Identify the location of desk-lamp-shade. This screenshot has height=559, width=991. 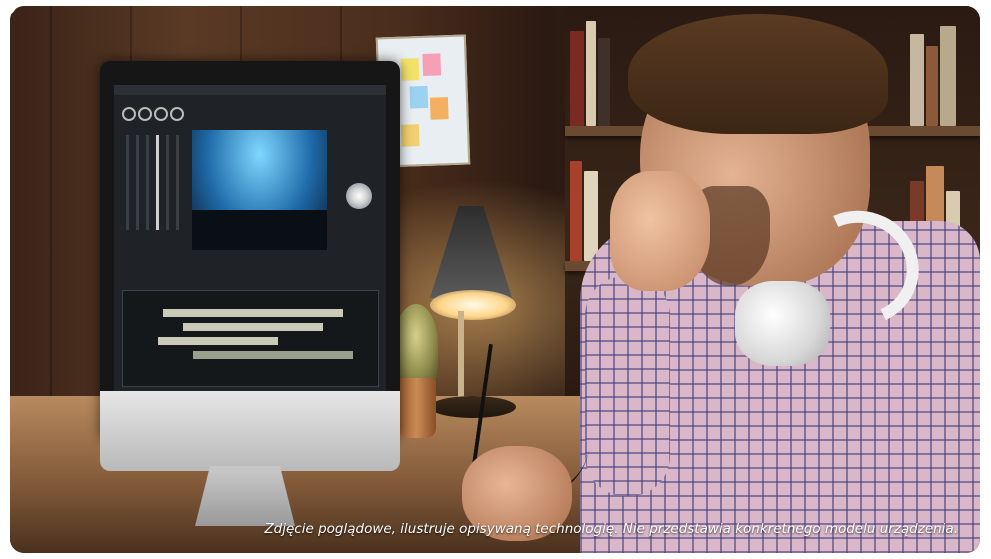
(471, 252).